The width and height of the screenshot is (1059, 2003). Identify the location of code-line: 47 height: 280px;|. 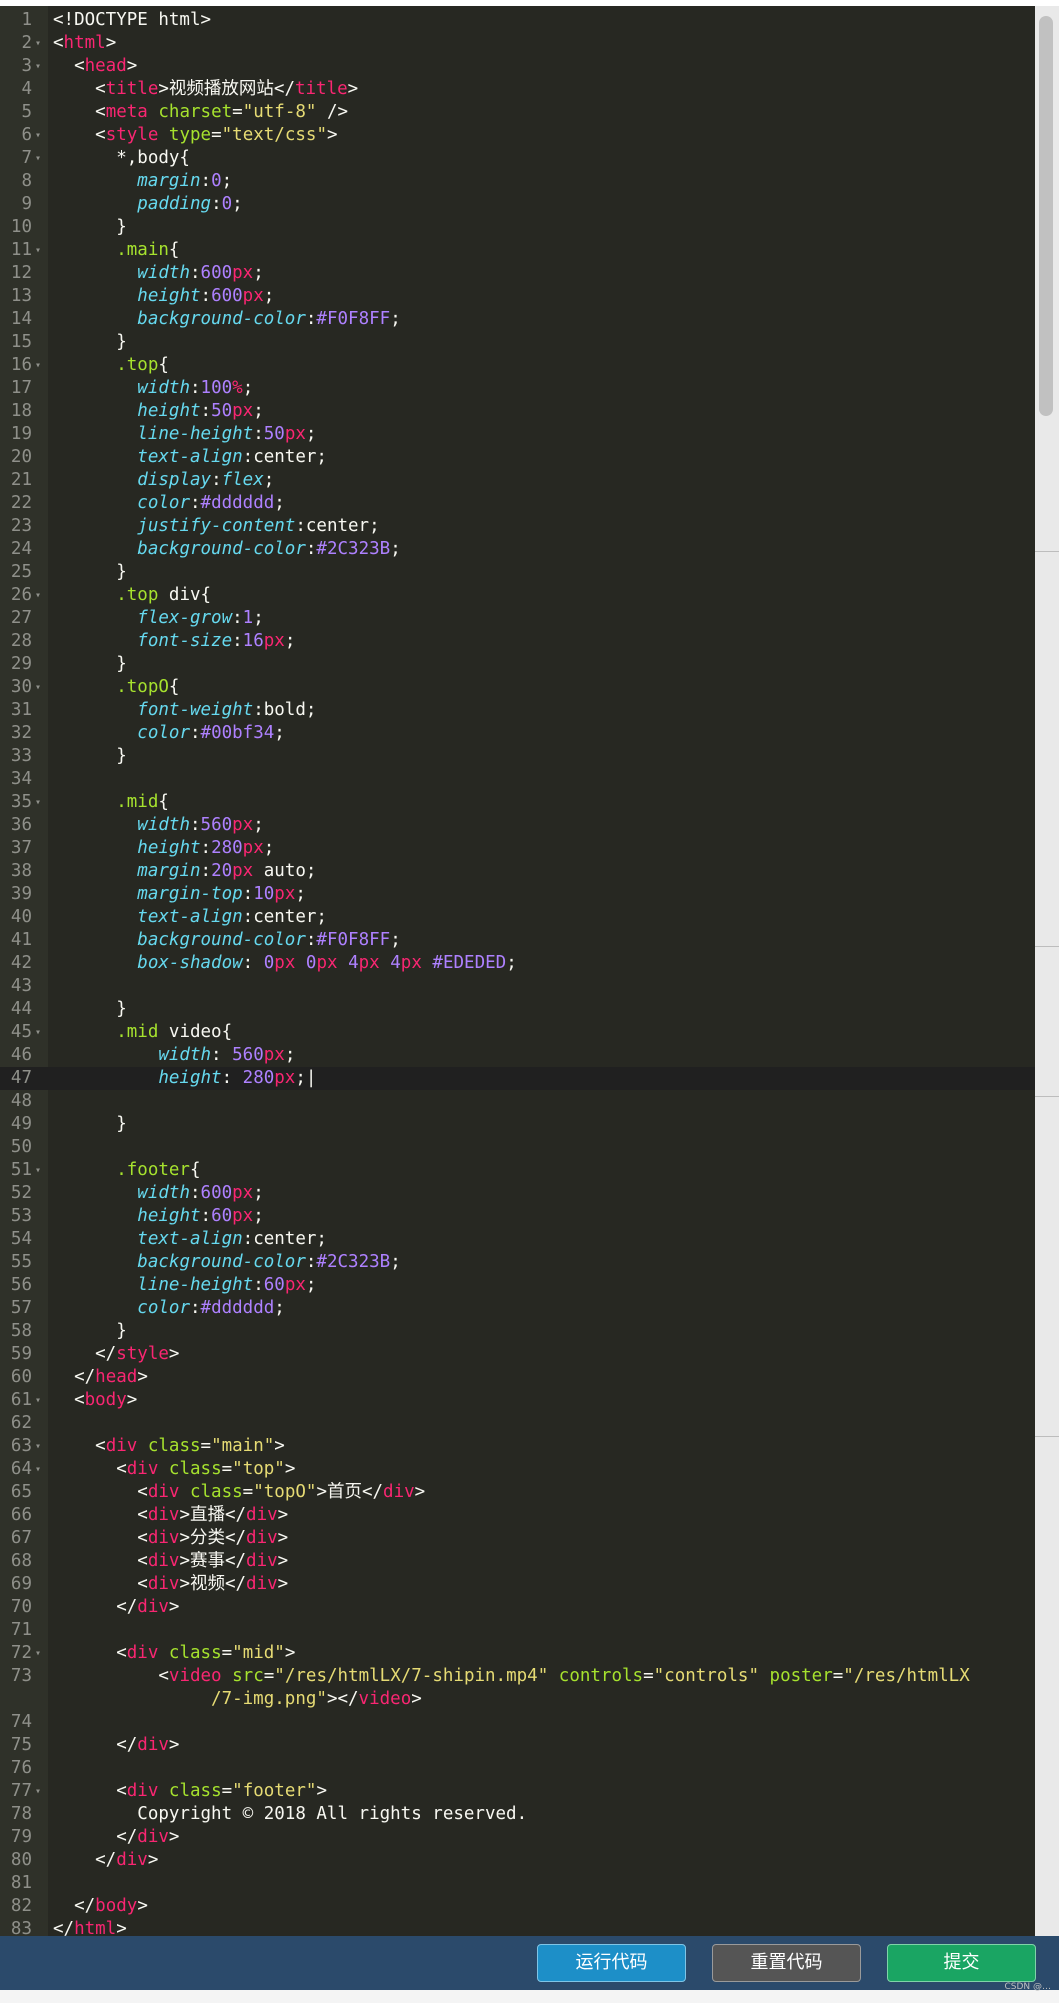
(517, 1078).